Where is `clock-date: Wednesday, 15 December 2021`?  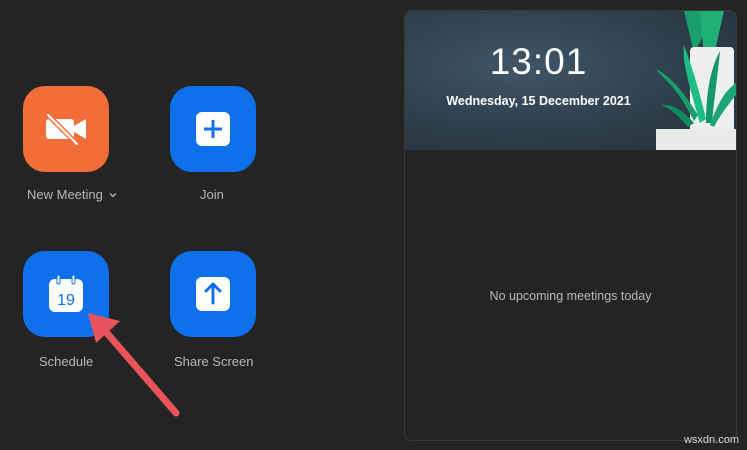 clock-date: Wednesday, 15 December 2021 is located at coordinates (538, 101).